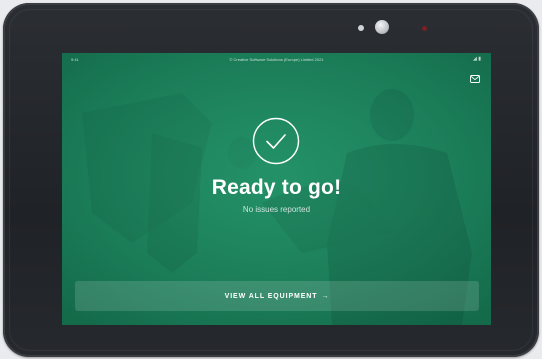 This screenshot has width=542, height=359. What do you see at coordinates (276, 209) in the screenshot?
I see `status-subtitle: No issues reported` at bounding box center [276, 209].